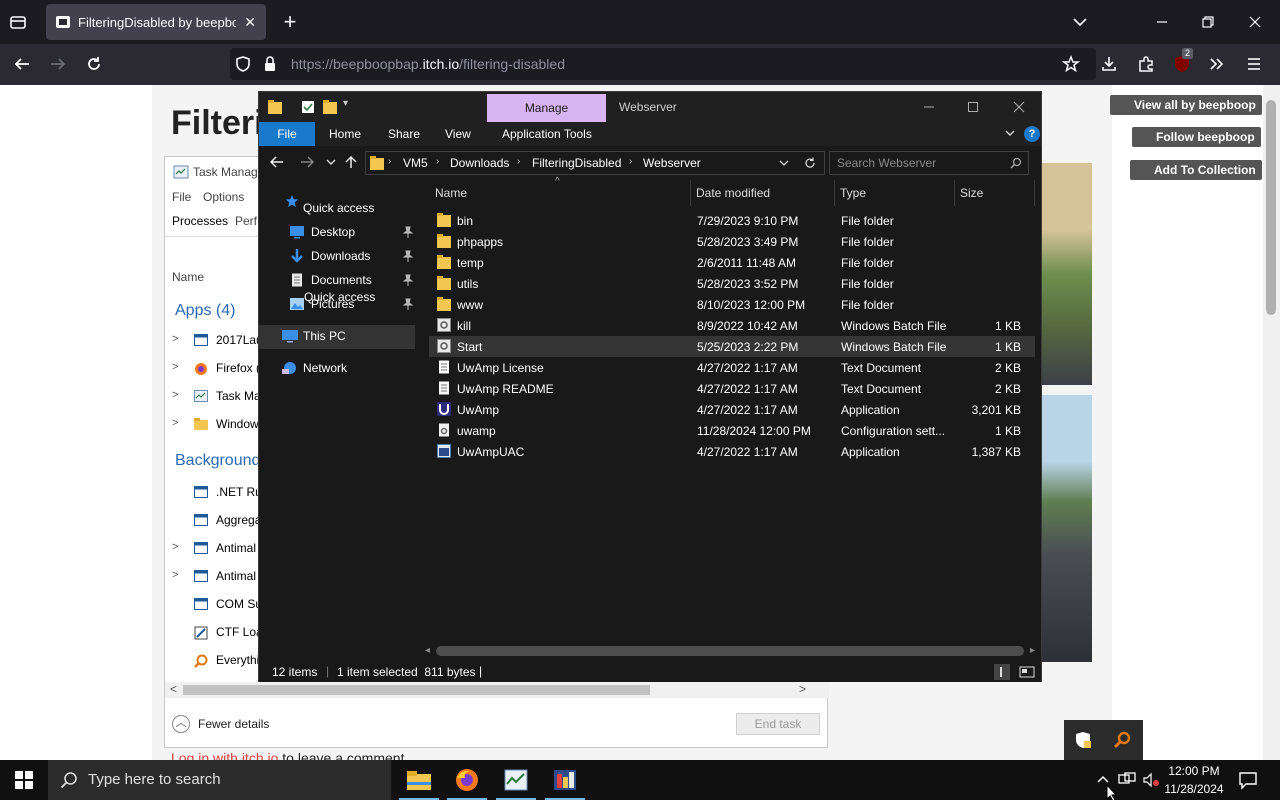  Describe the element at coordinates (732, 220) in the screenshot. I see `file-row: bin 7/29/2023 9:10 PM File folder` at that location.